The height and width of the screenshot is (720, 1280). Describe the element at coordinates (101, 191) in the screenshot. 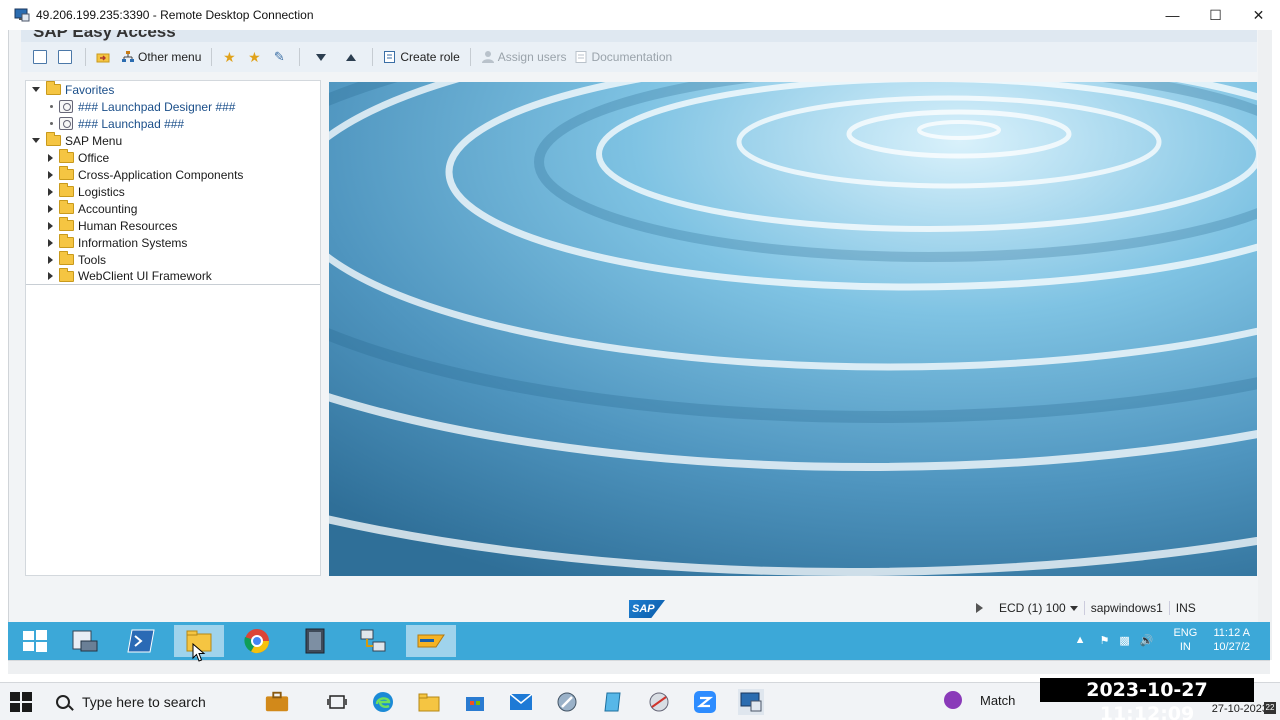

I see `tree-node-label: Logistics` at that location.